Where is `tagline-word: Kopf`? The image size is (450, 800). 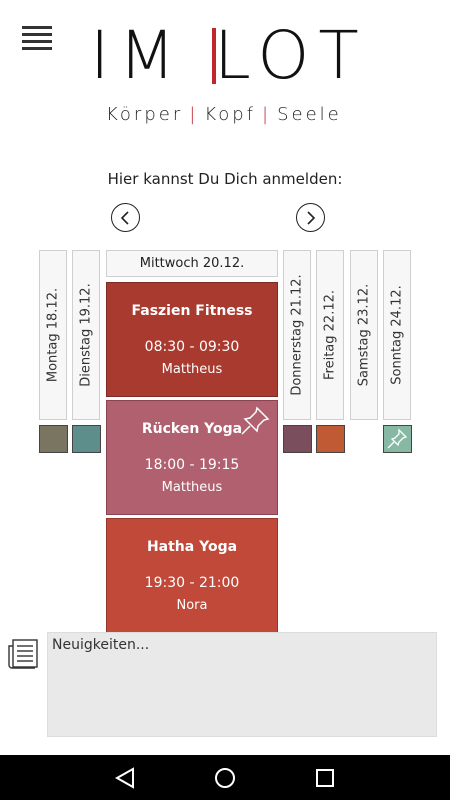
tagline-word: Kopf is located at coordinates (230, 114).